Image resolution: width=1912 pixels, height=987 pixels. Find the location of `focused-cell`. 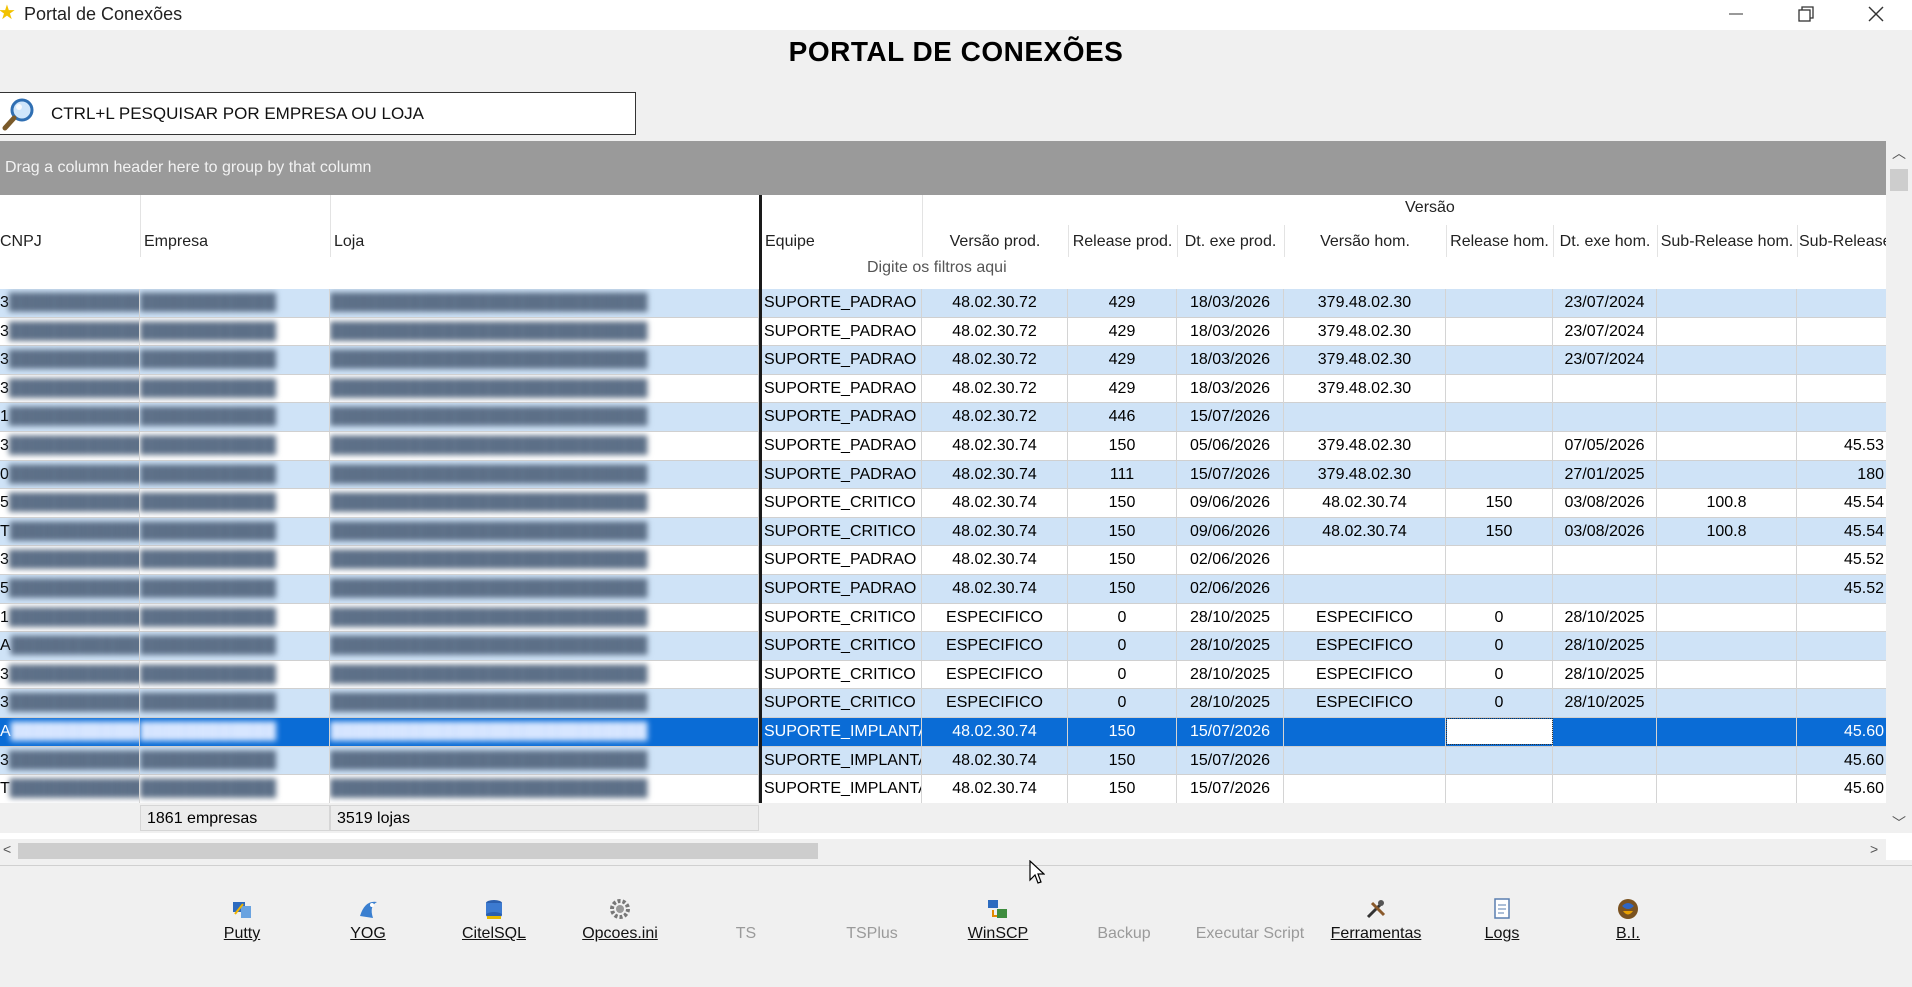

focused-cell is located at coordinates (1499, 731).